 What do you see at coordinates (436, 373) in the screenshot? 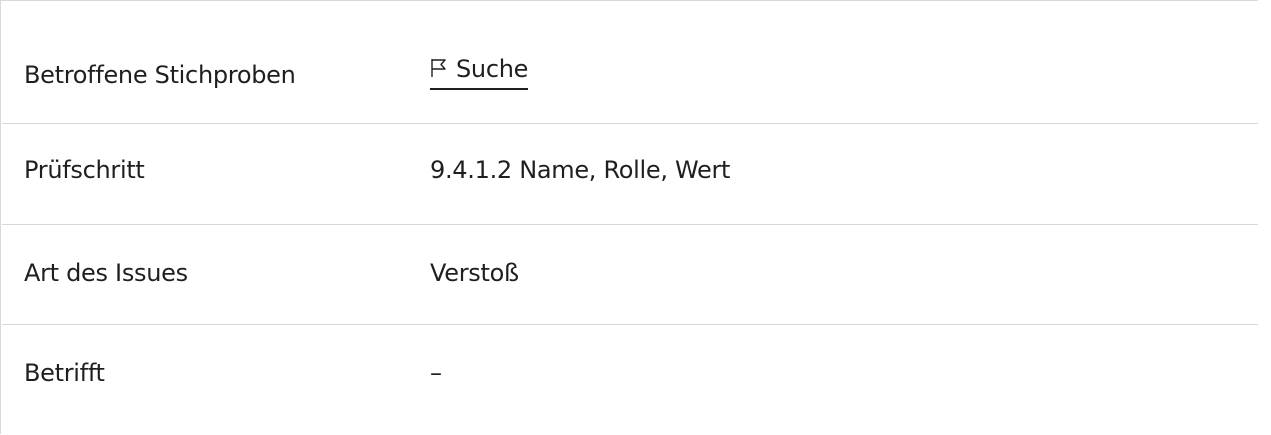
I see `row-value: –` at bounding box center [436, 373].